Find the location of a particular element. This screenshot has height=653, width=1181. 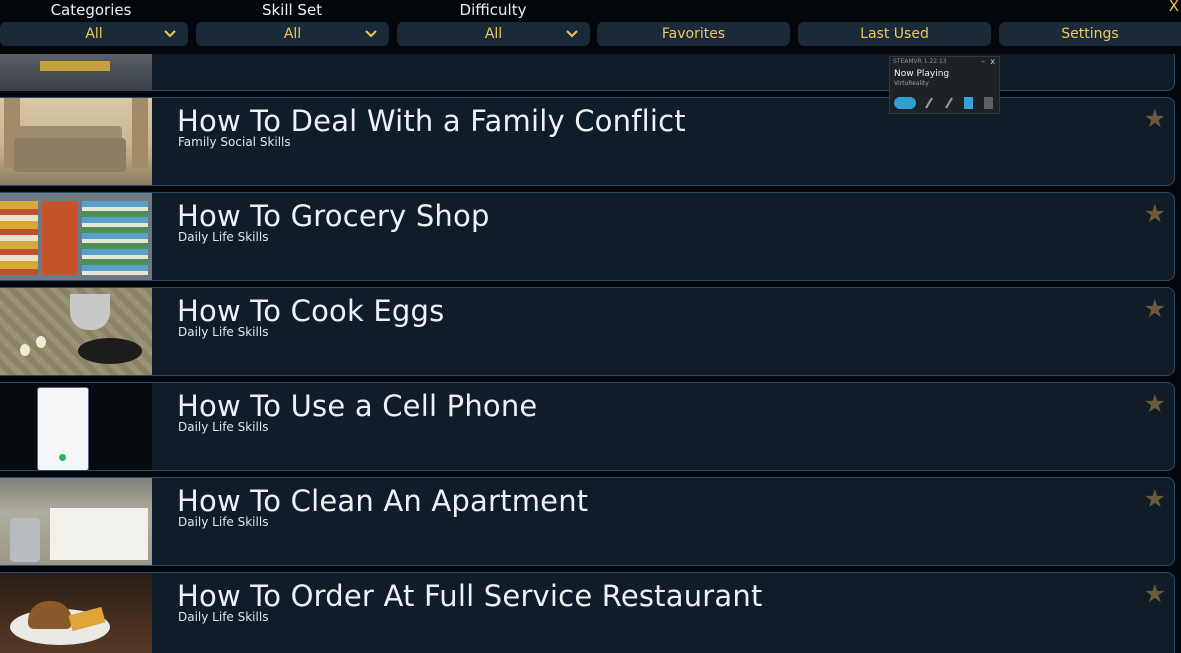

minimize-button: – is located at coordinates (983, 61).